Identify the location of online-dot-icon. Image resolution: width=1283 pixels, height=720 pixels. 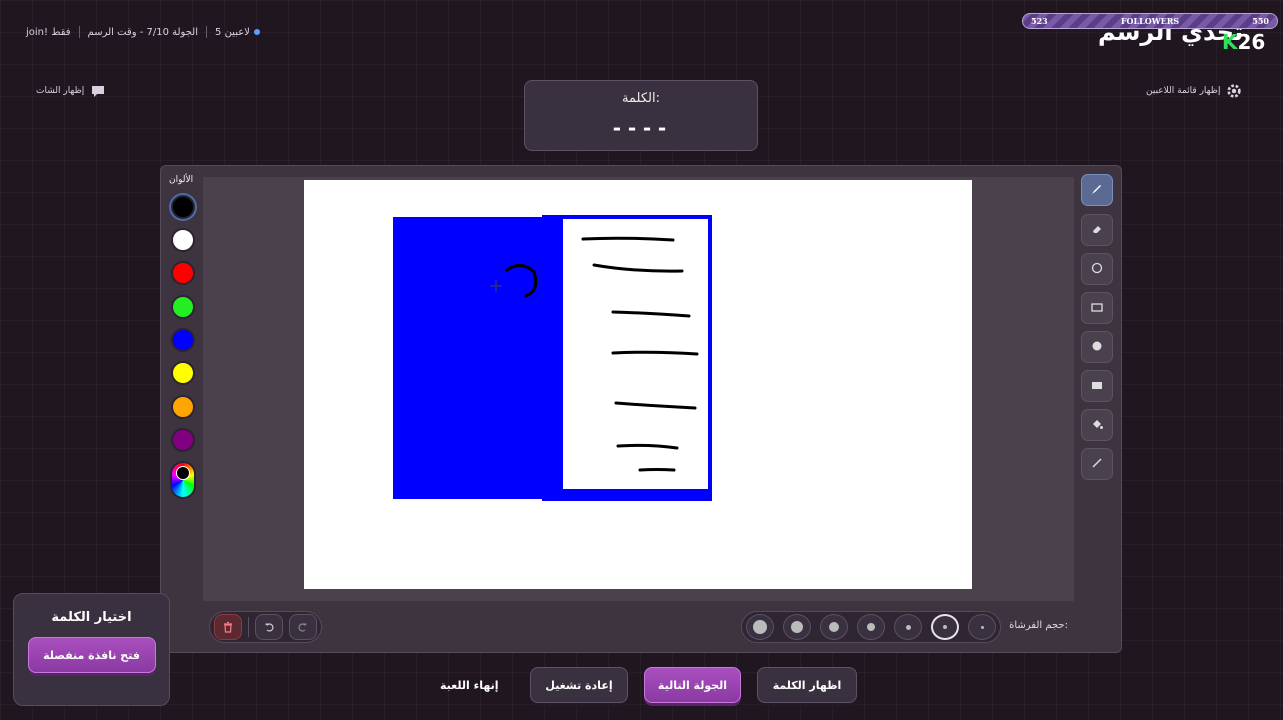
(256, 31).